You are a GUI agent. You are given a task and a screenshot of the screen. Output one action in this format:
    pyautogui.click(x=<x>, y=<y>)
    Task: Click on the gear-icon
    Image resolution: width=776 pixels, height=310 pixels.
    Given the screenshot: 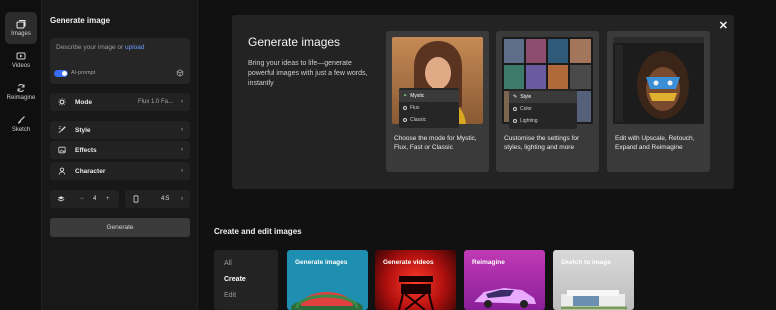 What is the action you would take?
    pyautogui.click(x=62, y=102)
    